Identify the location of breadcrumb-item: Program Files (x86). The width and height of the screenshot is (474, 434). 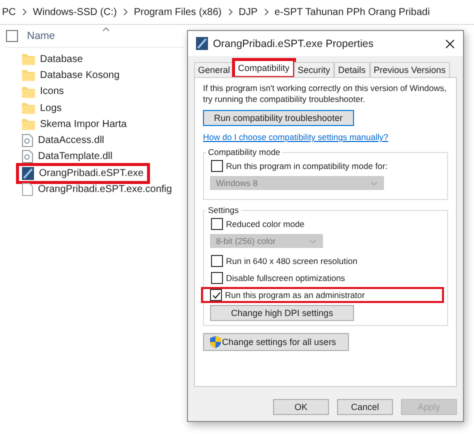
(178, 12).